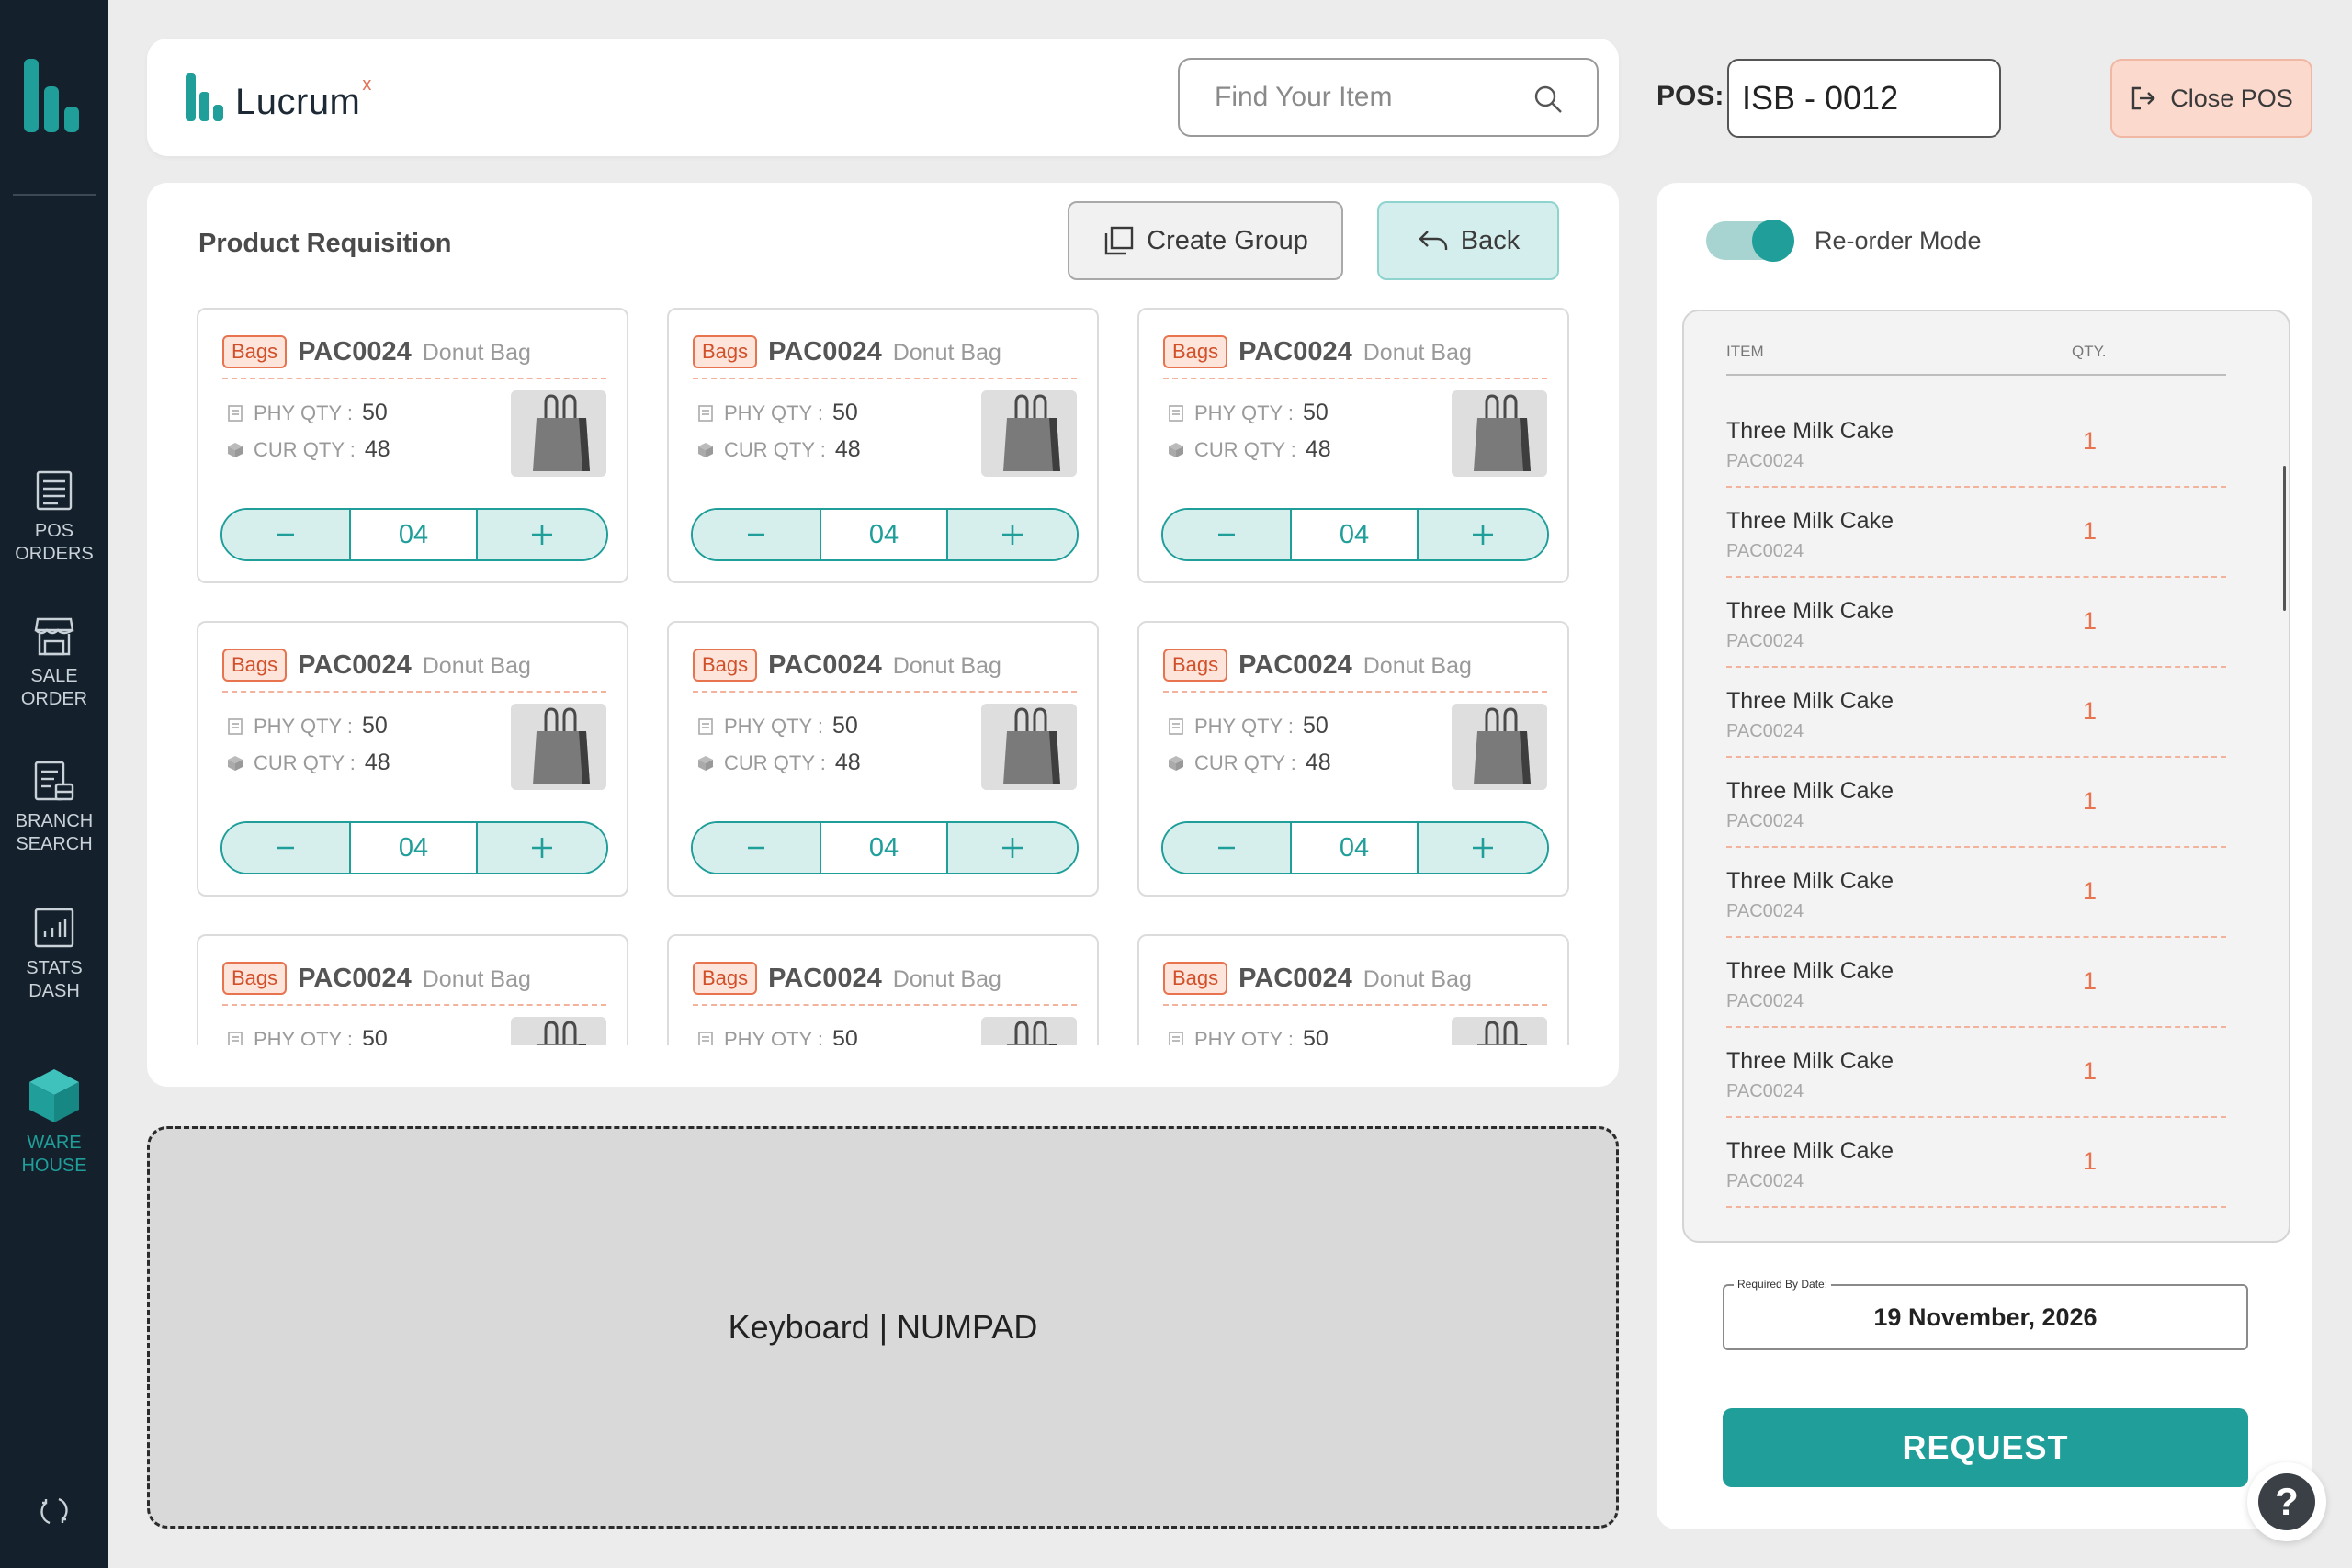  Describe the element at coordinates (1765, 641) in the screenshot. I see `item-code: PAC0024` at that location.